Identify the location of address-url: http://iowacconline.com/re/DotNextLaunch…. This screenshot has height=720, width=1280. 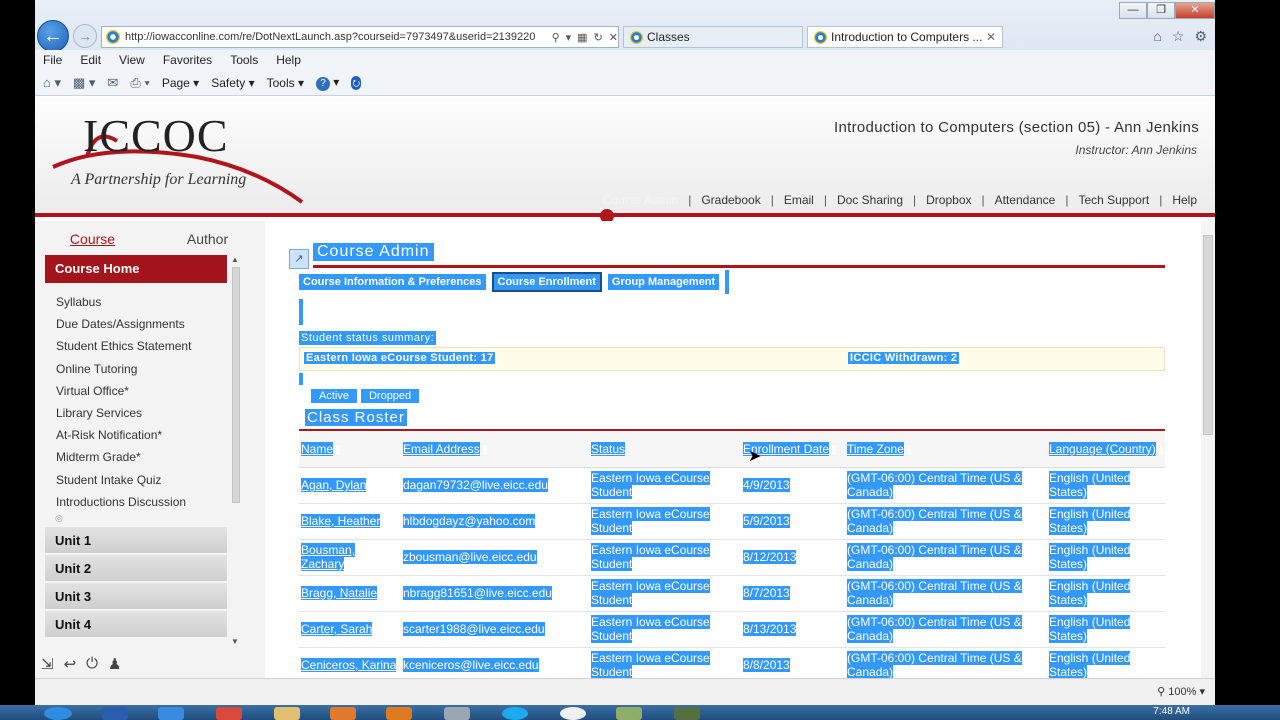
(334, 37).